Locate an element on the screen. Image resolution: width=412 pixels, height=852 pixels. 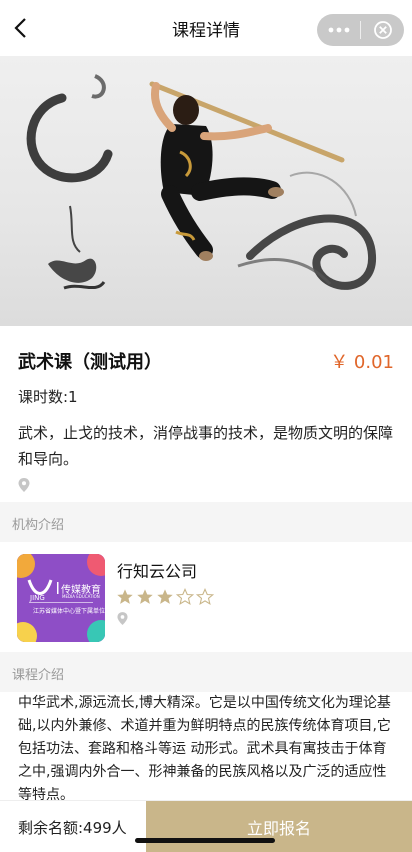
back-button is located at coordinates (22, 28).